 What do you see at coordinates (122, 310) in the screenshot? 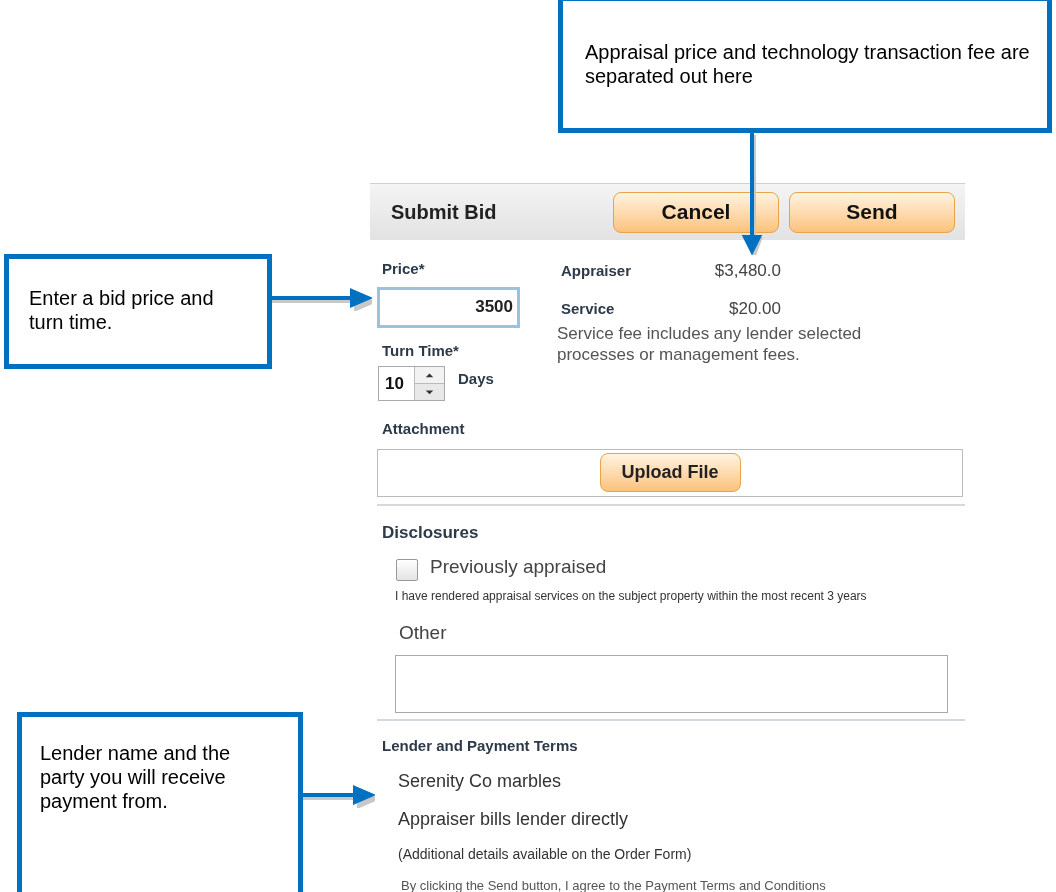
I see `callout-text: Enter a bid price and turn time.` at bounding box center [122, 310].